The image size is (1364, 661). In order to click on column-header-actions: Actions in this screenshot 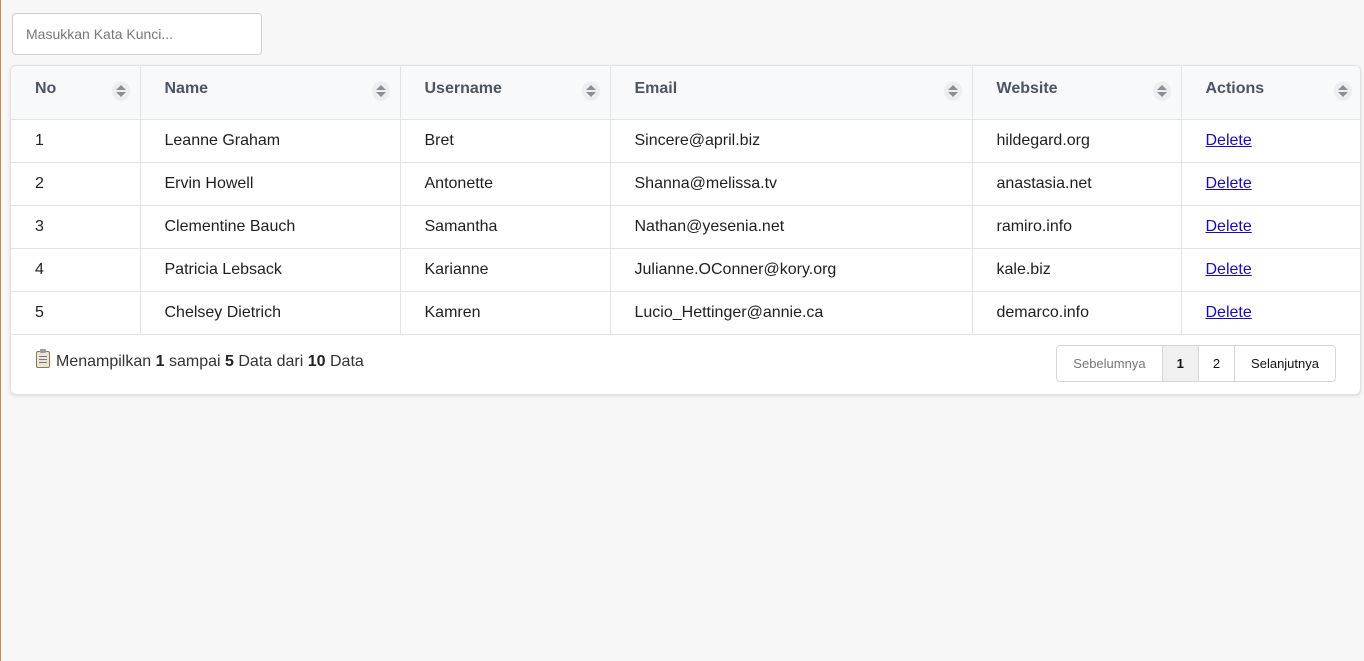, I will do `click(1270, 93)`.